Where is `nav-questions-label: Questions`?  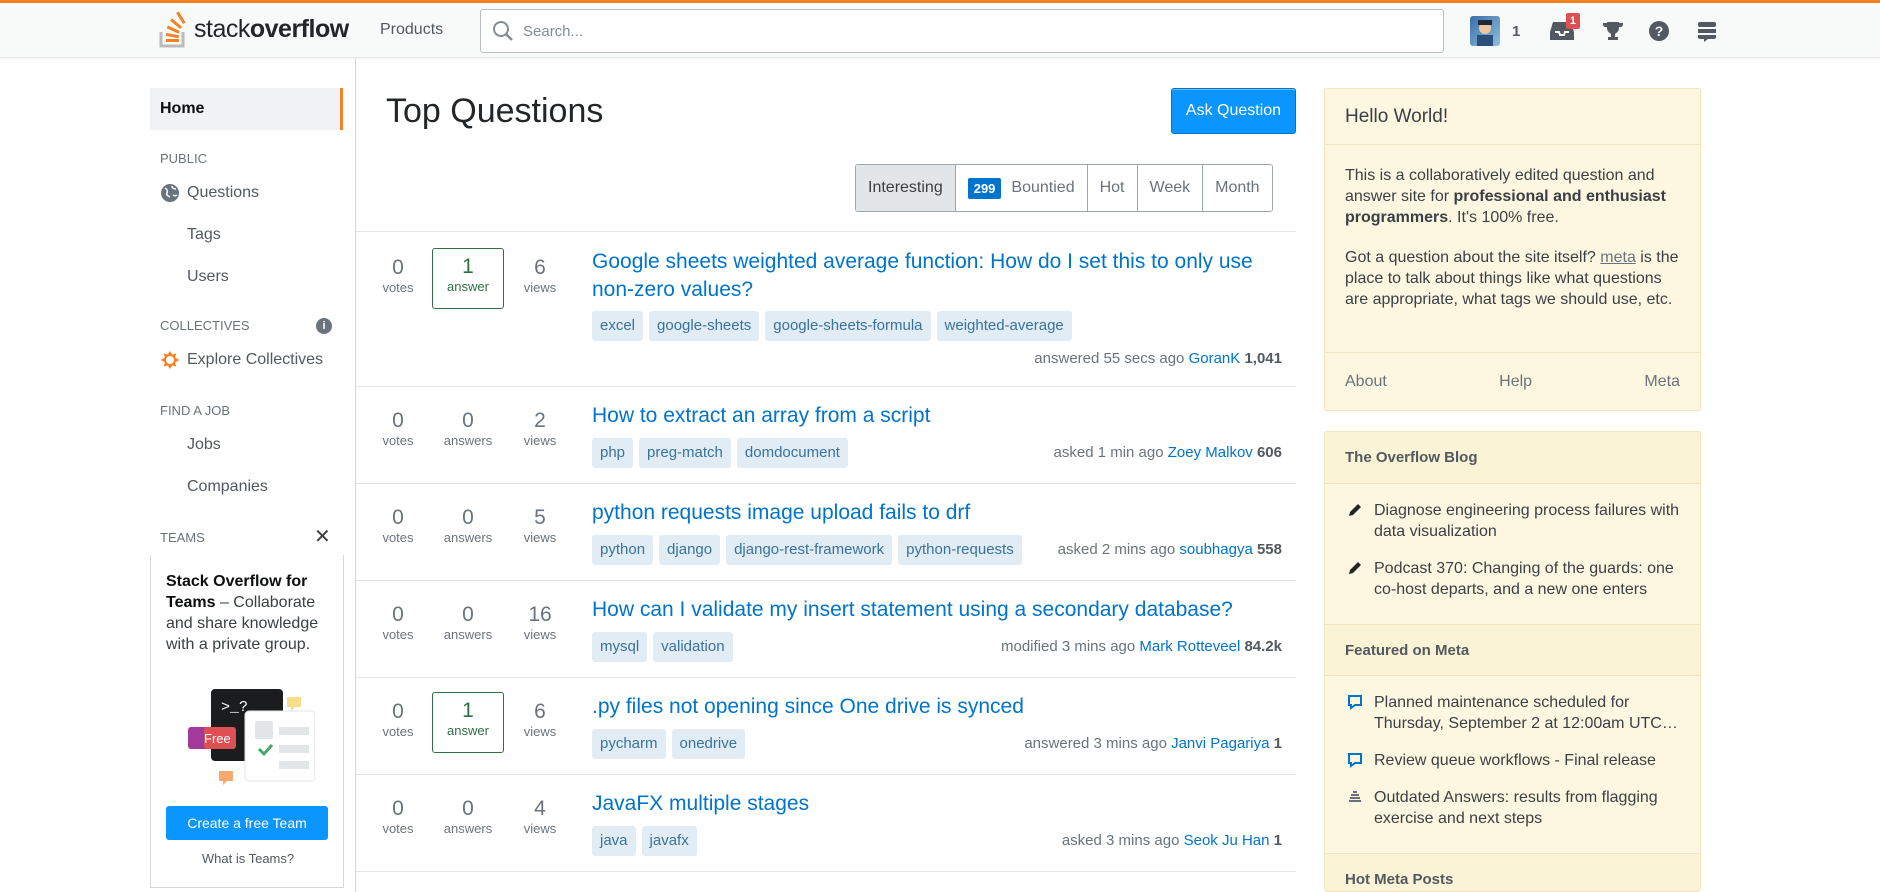 nav-questions-label: Questions is located at coordinates (223, 192).